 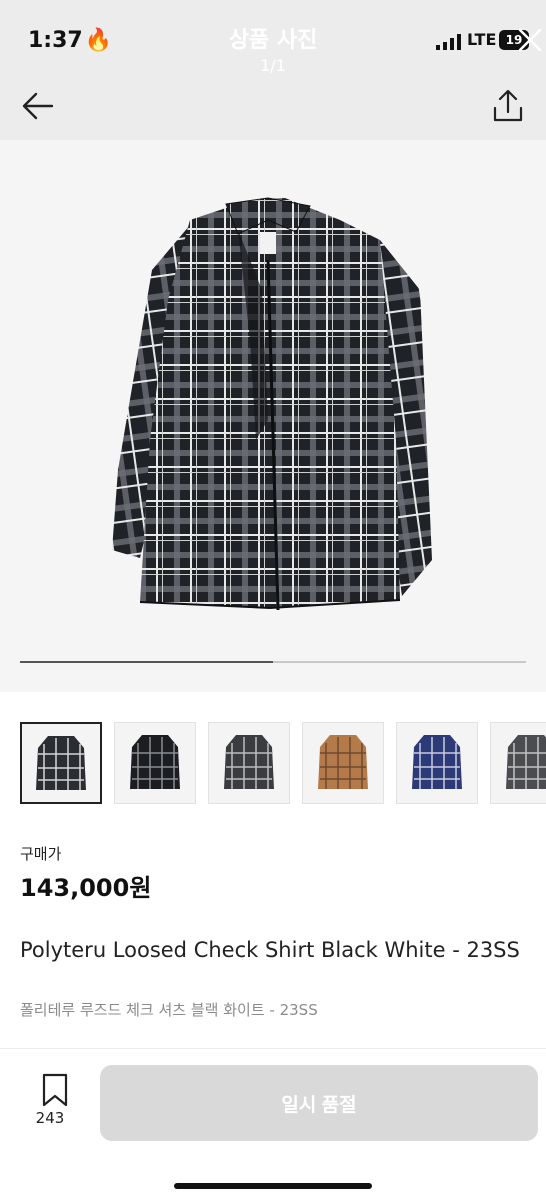 What do you see at coordinates (482, 39) in the screenshot?
I see `network-type: LTE` at bounding box center [482, 39].